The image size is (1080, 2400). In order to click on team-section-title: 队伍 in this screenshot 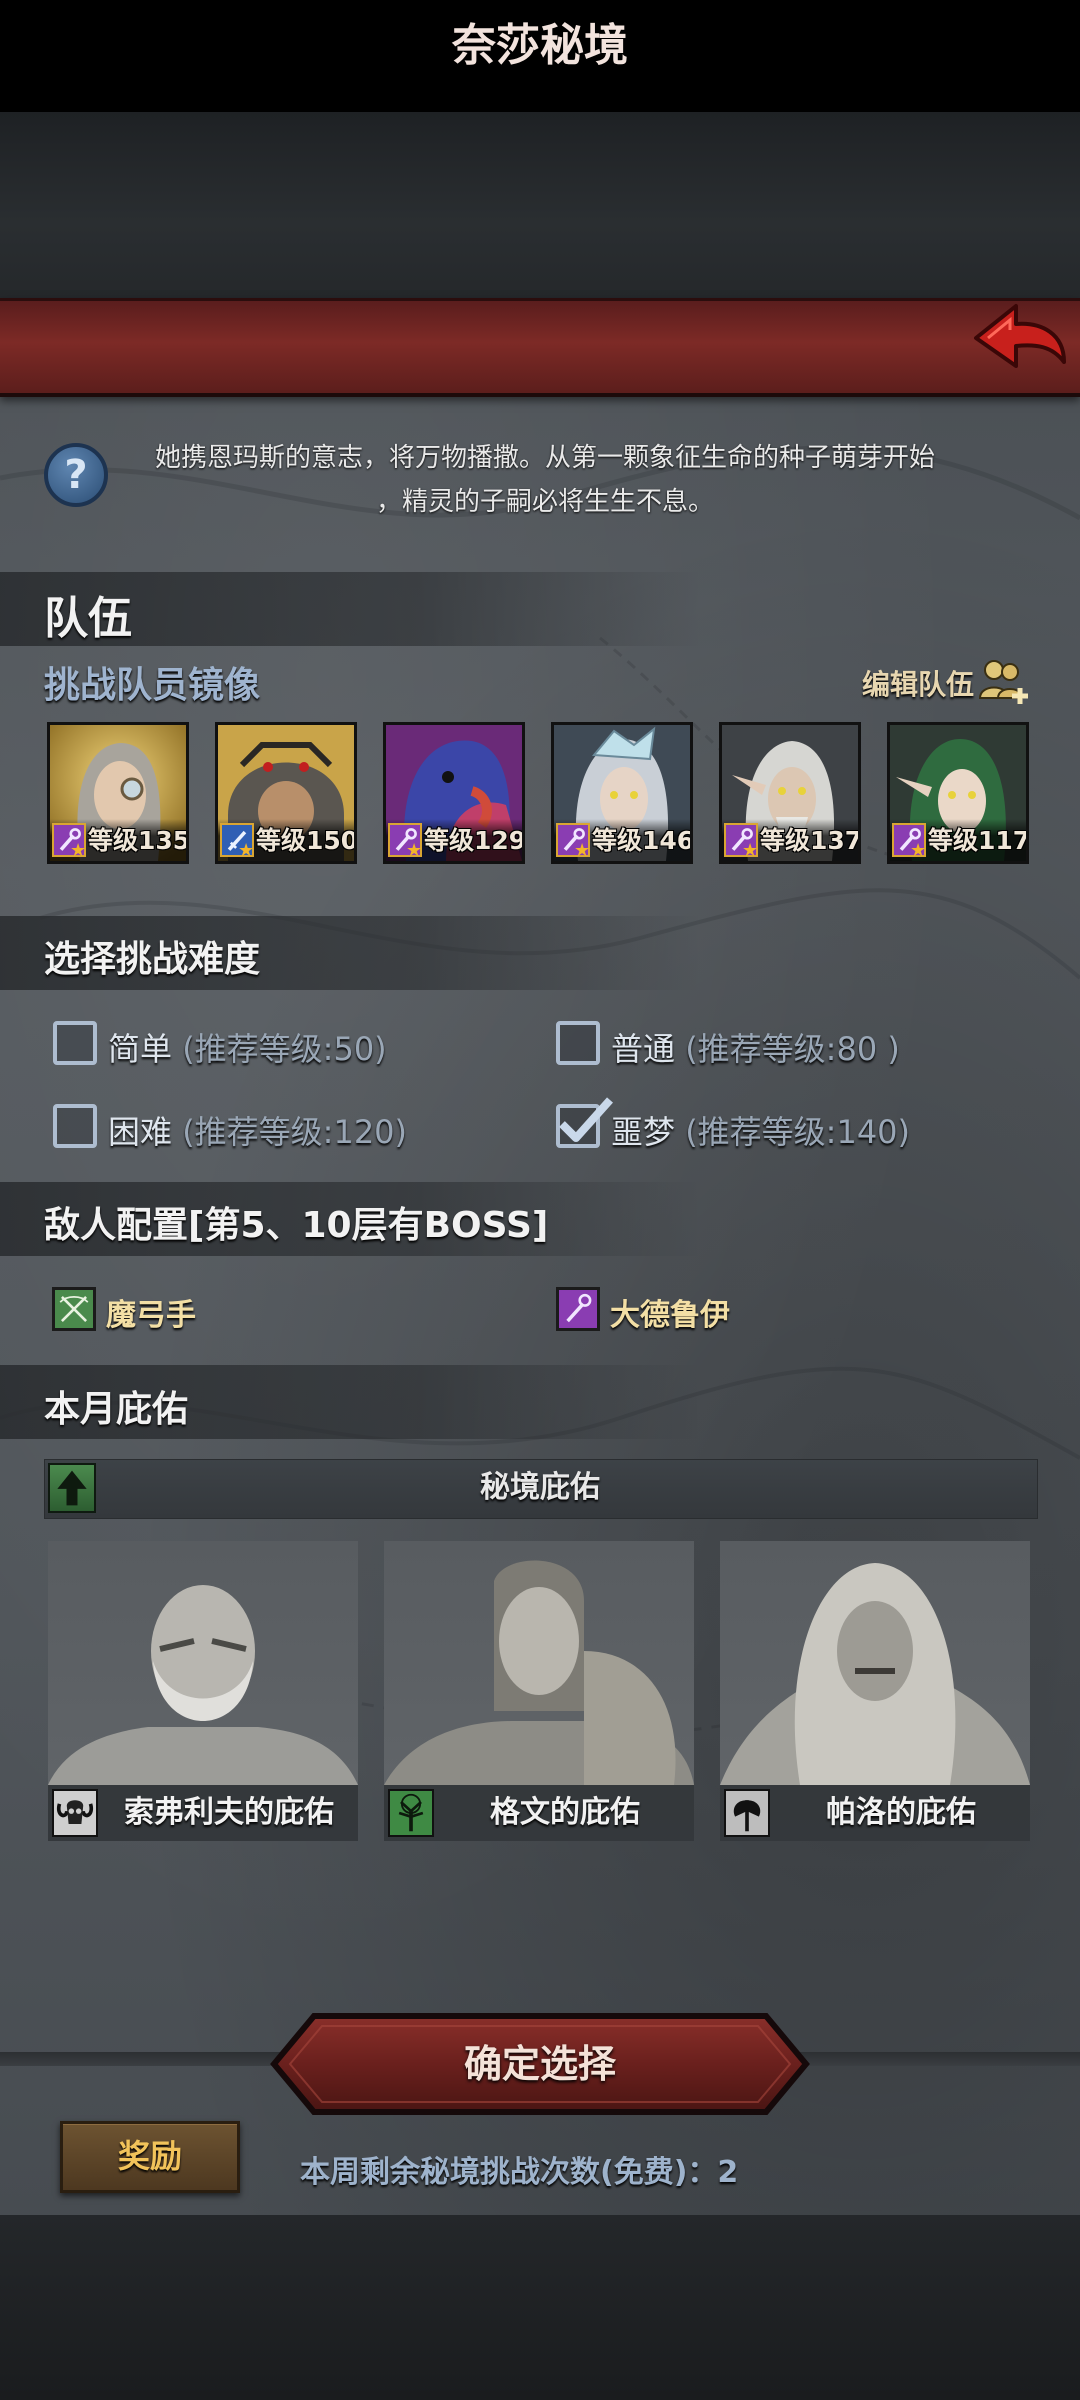, I will do `click(88, 618)`.